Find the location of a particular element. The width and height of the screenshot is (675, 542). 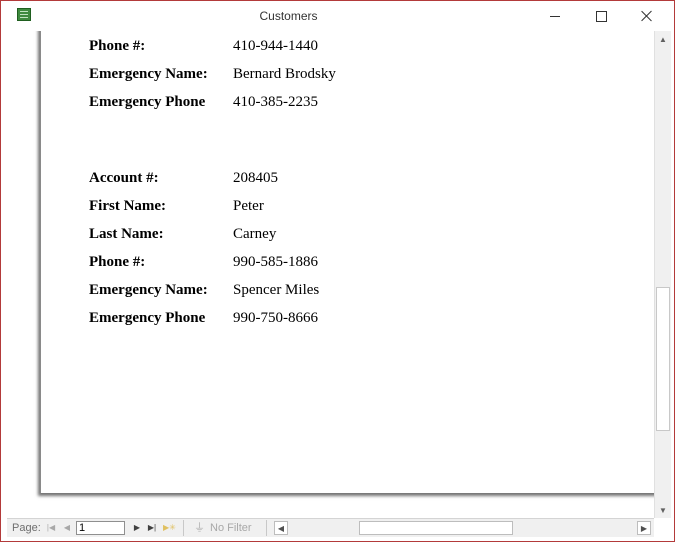

horizontal-scrollbar: ◀ ▶ is located at coordinates (462, 528).